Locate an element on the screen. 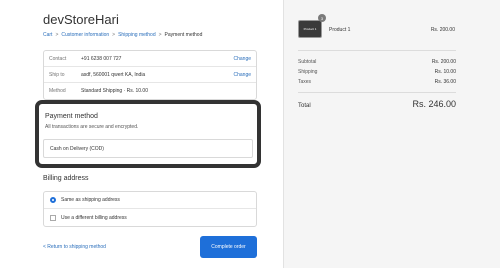 The image size is (500, 268). taxes-row: Taxes Rs. 36.00 is located at coordinates (377, 82).